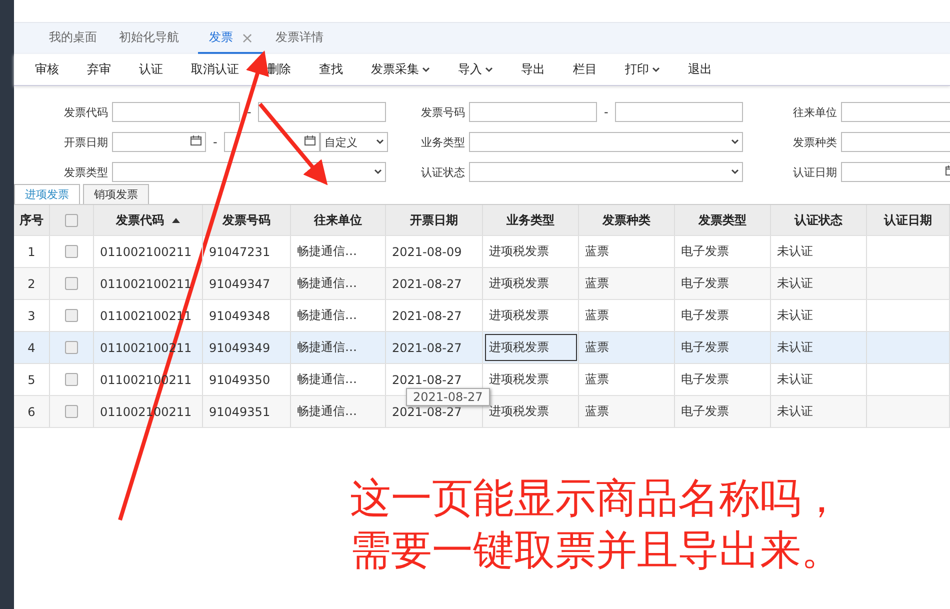 This screenshot has width=950, height=609. Describe the element at coordinates (32, 220) in the screenshot. I see `column-header: 序号` at that location.